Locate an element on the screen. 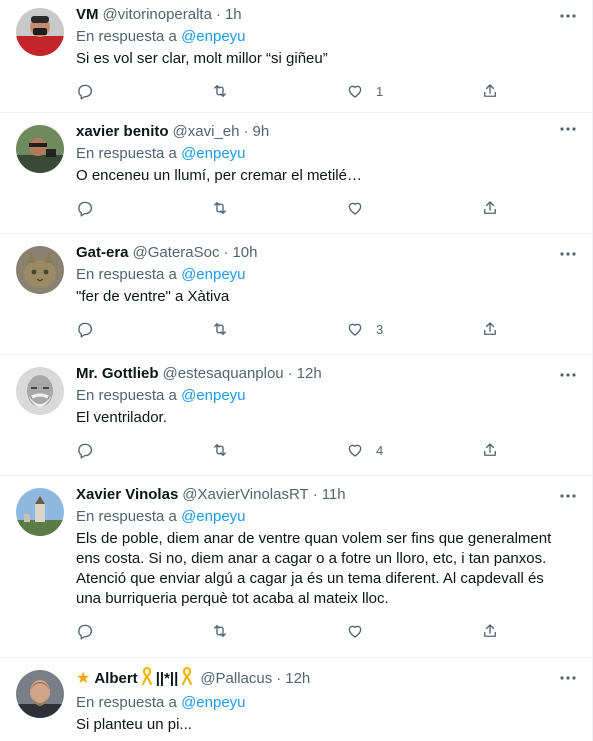 This screenshot has height=741, width=593. like-button: 4 is located at coordinates (413, 450).